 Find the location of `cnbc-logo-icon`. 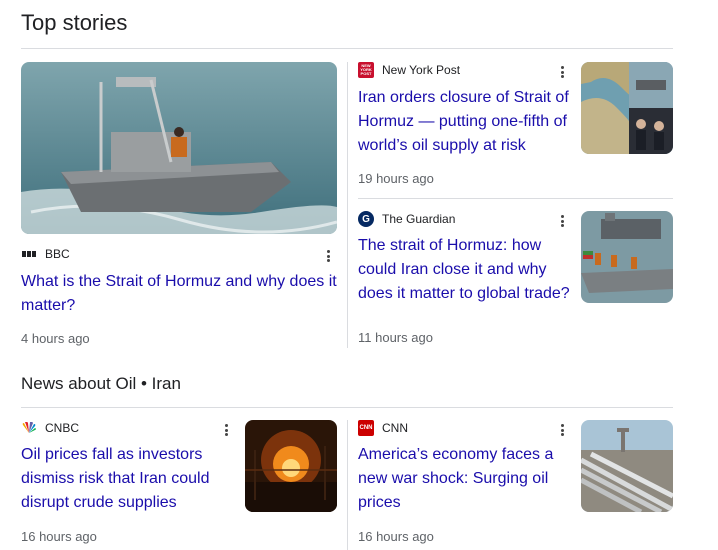

cnbc-logo-icon is located at coordinates (29, 428).